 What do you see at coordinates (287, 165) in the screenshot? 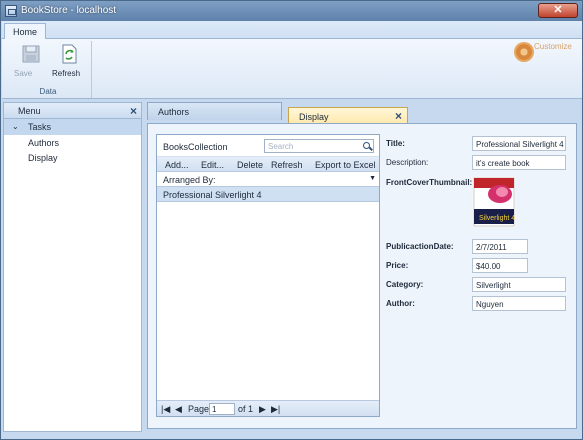
I see `refresh-grid-button: Refresh` at bounding box center [287, 165].